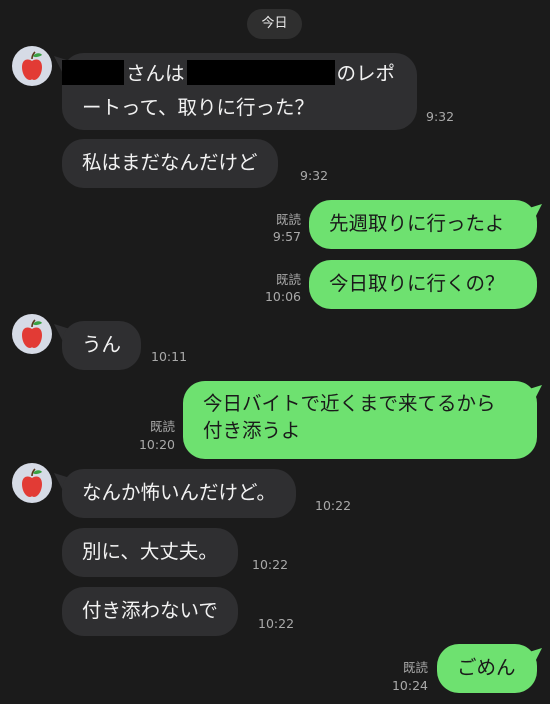  I want to click on message-text-line: 付き添うよ, so click(252, 430).